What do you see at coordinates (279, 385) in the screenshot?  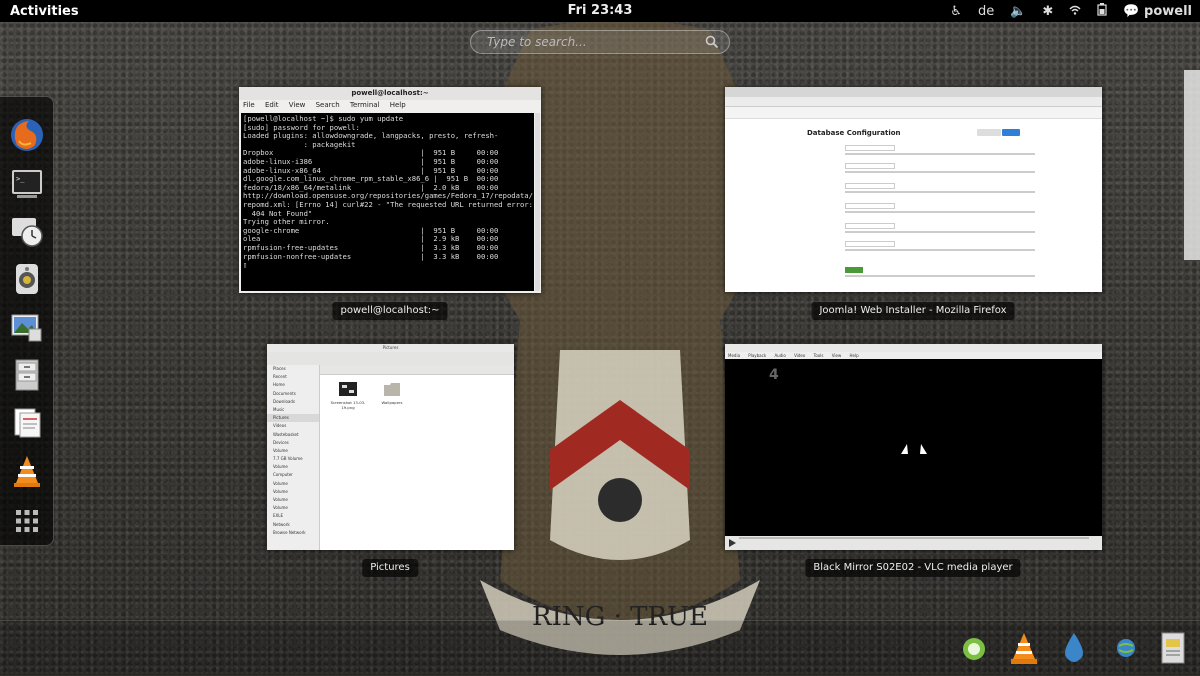 I see `sidebar-item-home: Home` at bounding box center [279, 385].